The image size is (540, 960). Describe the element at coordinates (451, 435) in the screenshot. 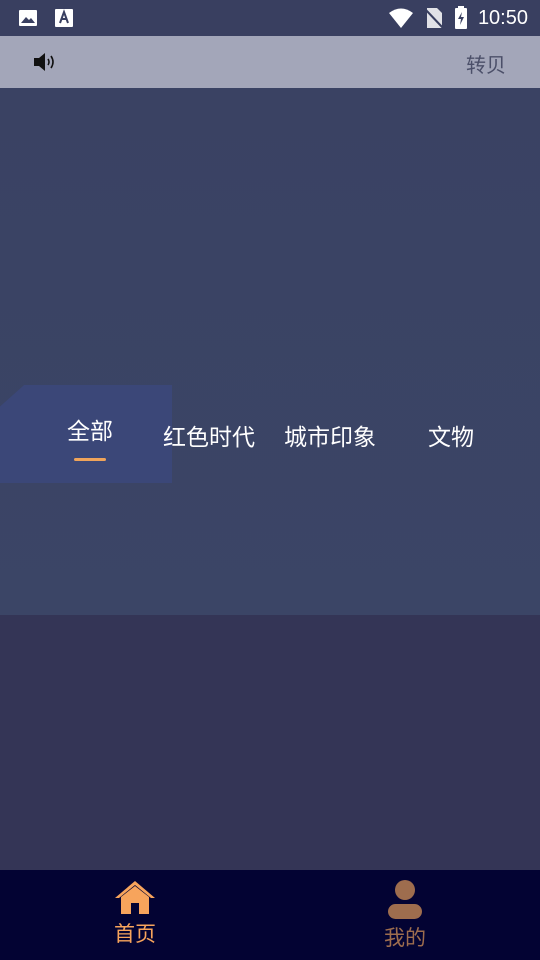

I see `tab-cultural-relics: 文物` at that location.